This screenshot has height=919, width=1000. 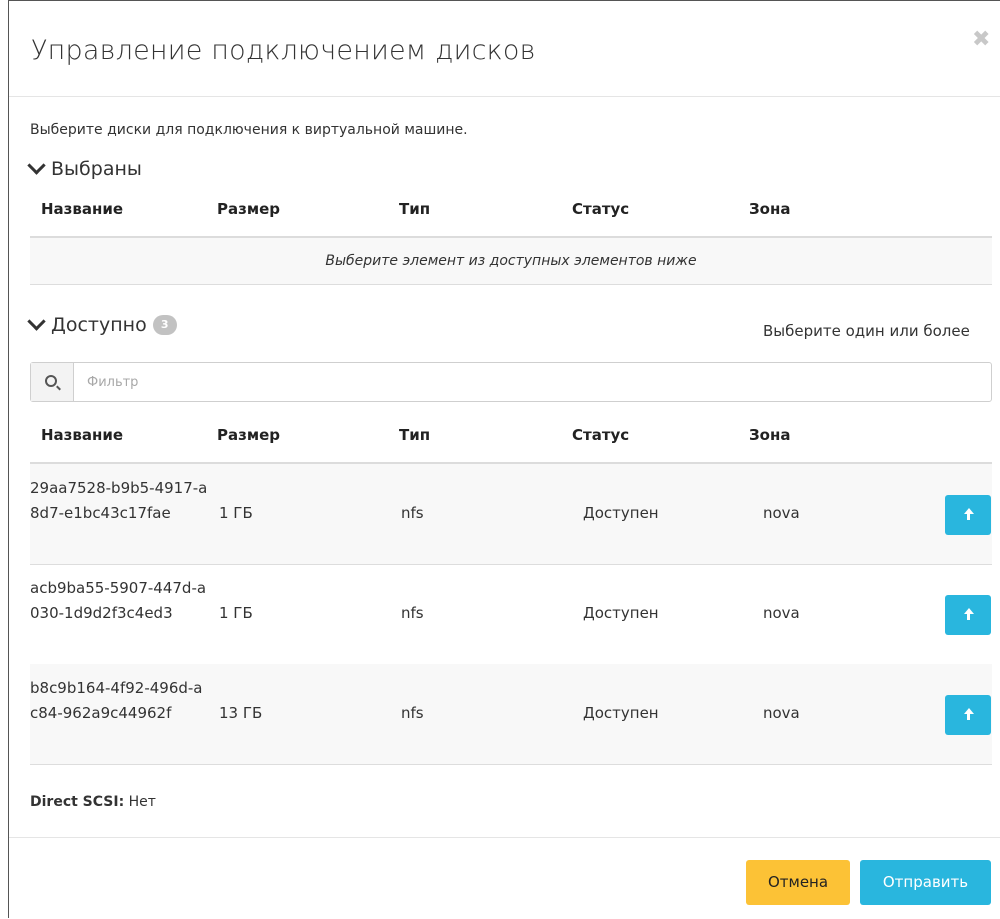 I want to click on filter-box, so click(x=511, y=382).